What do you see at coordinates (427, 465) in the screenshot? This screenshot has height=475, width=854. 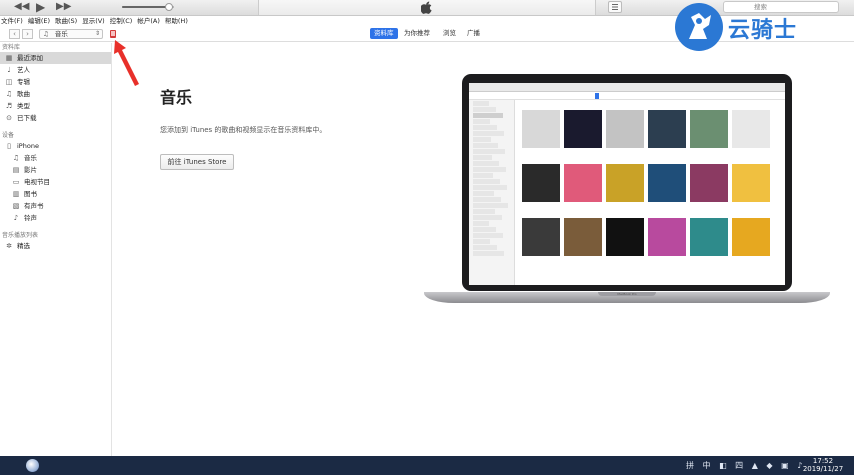 I see `windows-taskbar: 拼 中 ◧ 四 ▲ ◆ ▣ ♪ 17:52 2019/11/27` at bounding box center [427, 465].